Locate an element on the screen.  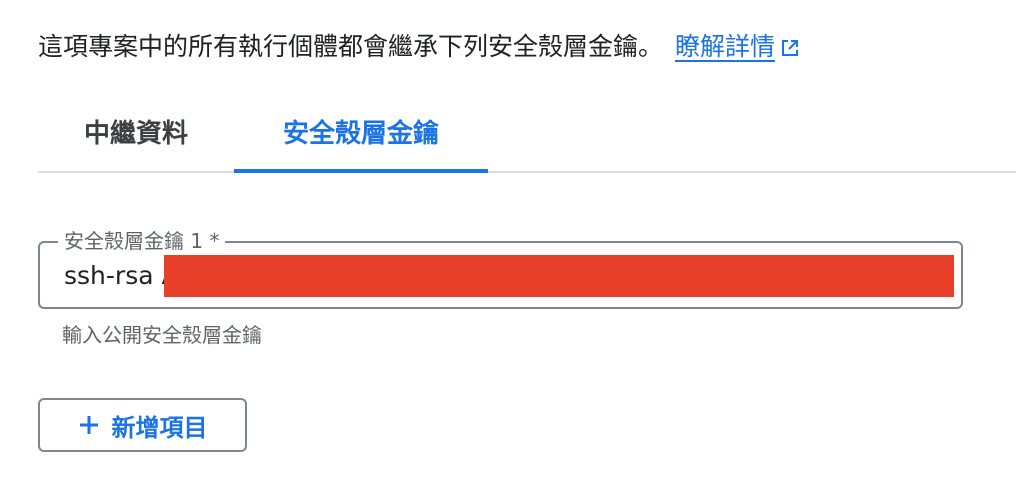
ssh-key-field: 安全殼層金鑰 1 * ssh-rsa A is located at coordinates (500, 268).